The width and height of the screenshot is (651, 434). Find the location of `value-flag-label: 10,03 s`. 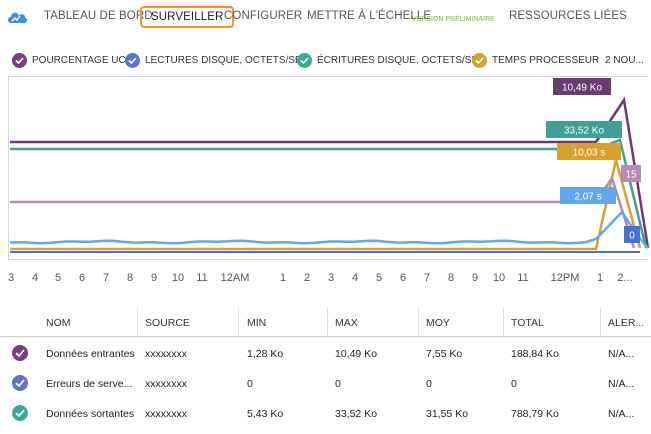

value-flag-label: 10,03 s is located at coordinates (589, 153).